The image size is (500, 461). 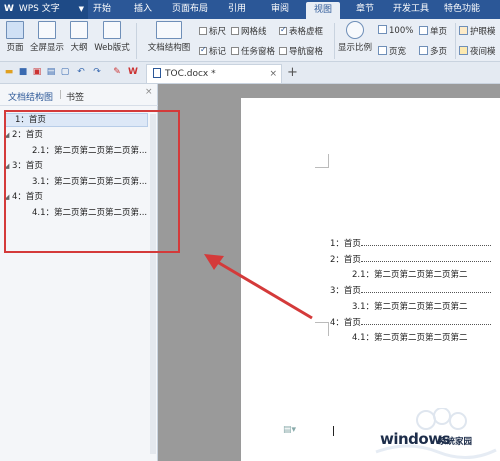 What do you see at coordinates (79, 48) in the screenshot?
I see `outline-label: 大纲` at bounding box center [79, 48].